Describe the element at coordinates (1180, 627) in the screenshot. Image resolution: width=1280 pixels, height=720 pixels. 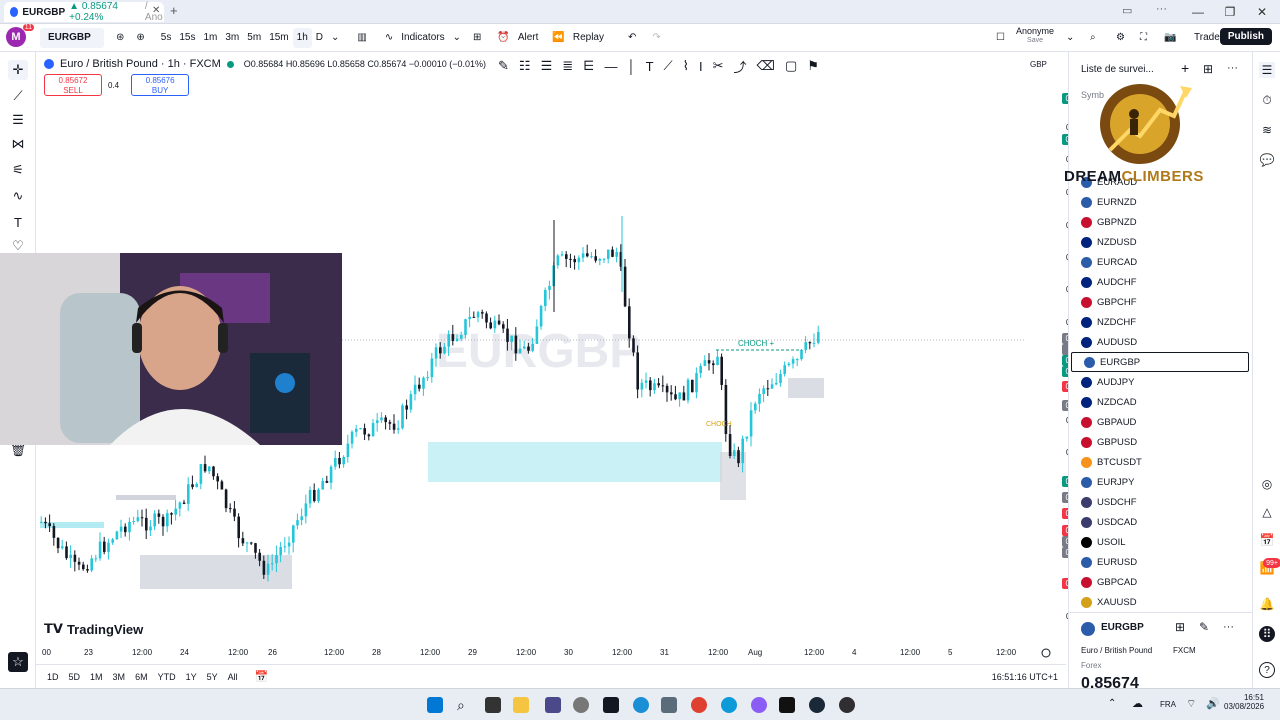
I see `detail-grid-icon: ⊞` at that location.